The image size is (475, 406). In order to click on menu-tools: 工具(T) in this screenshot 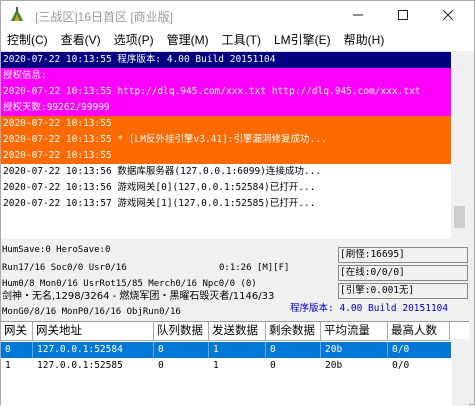, I will do `click(241, 41)`.